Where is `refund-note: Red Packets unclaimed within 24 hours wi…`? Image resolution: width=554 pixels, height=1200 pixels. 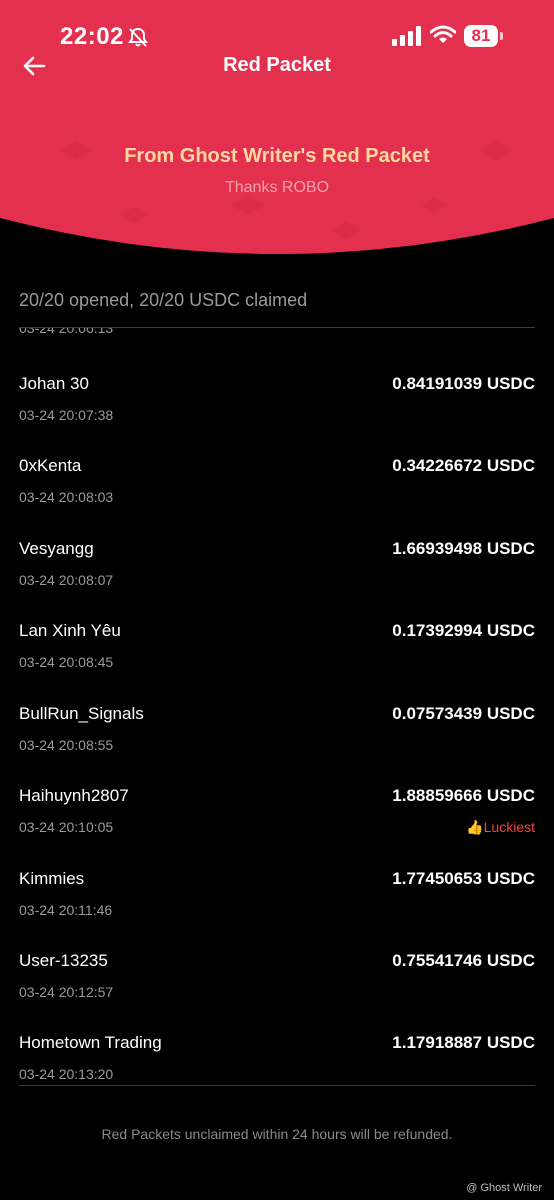
refund-note: Red Packets unclaimed within 24 hours wi… is located at coordinates (277, 1134).